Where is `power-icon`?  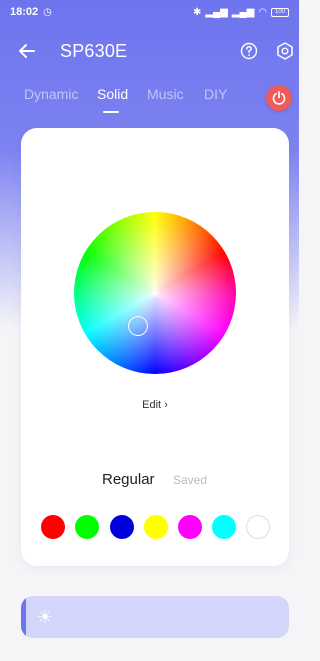 power-icon is located at coordinates (279, 97).